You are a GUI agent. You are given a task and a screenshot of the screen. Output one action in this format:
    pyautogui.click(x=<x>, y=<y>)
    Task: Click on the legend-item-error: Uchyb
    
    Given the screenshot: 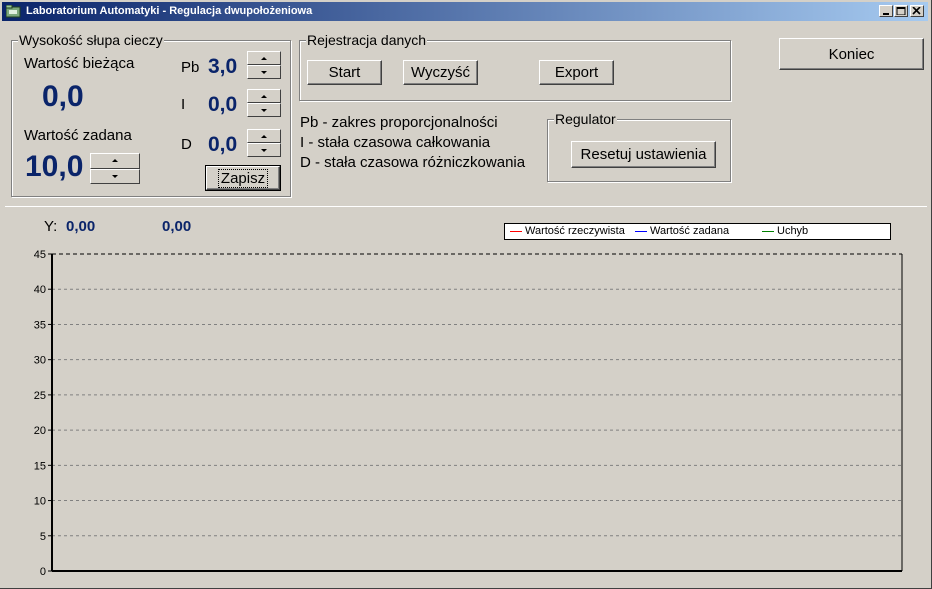 What is the action you would take?
    pyautogui.click(x=785, y=231)
    